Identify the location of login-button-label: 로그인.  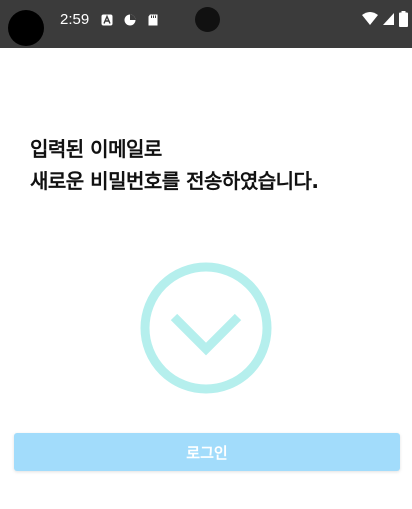
(207, 452).